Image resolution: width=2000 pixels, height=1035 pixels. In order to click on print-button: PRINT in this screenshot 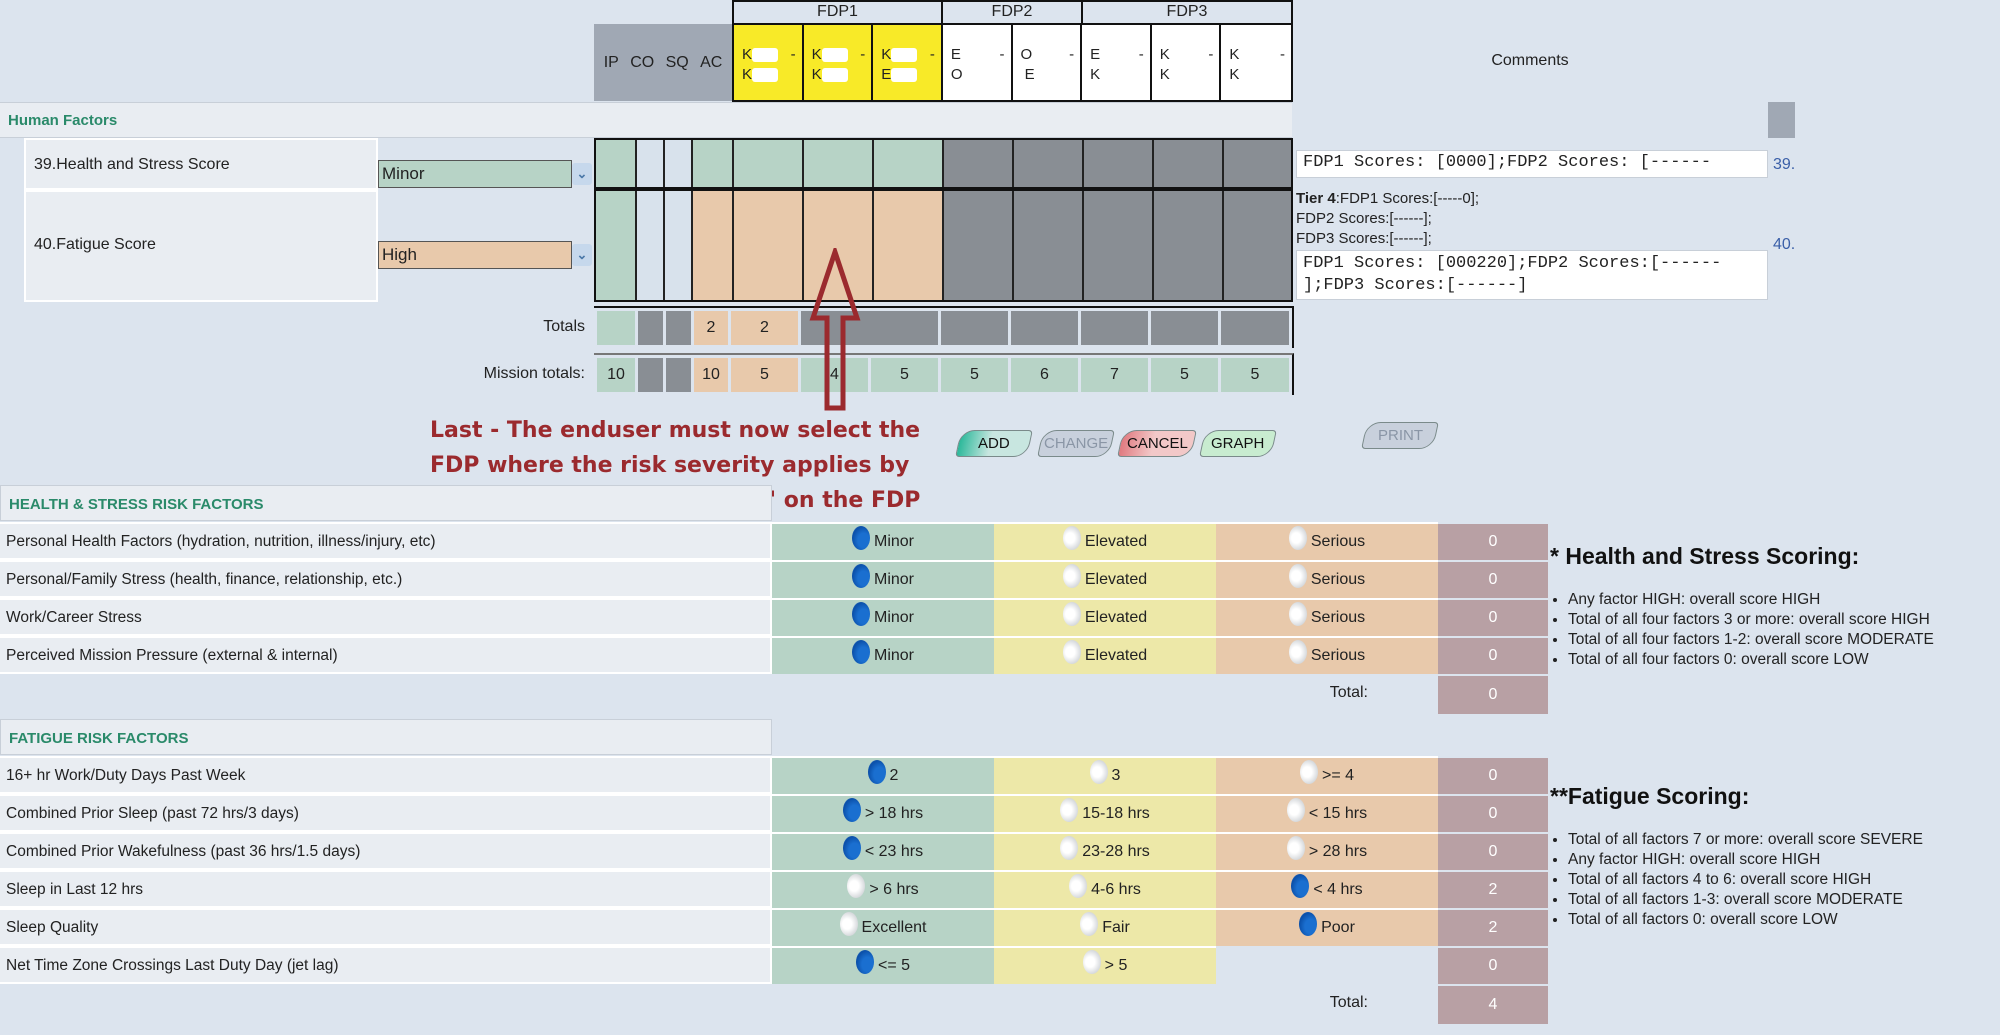, I will do `click(1400, 435)`.